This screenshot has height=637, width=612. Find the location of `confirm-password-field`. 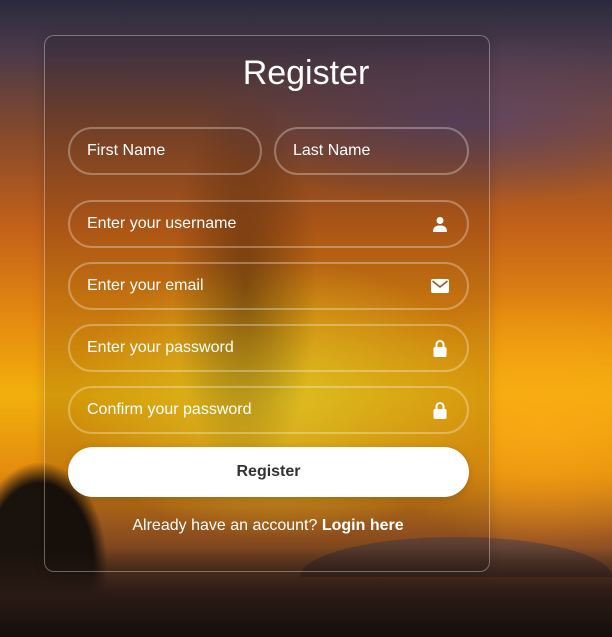

confirm-password-field is located at coordinates (268, 410).